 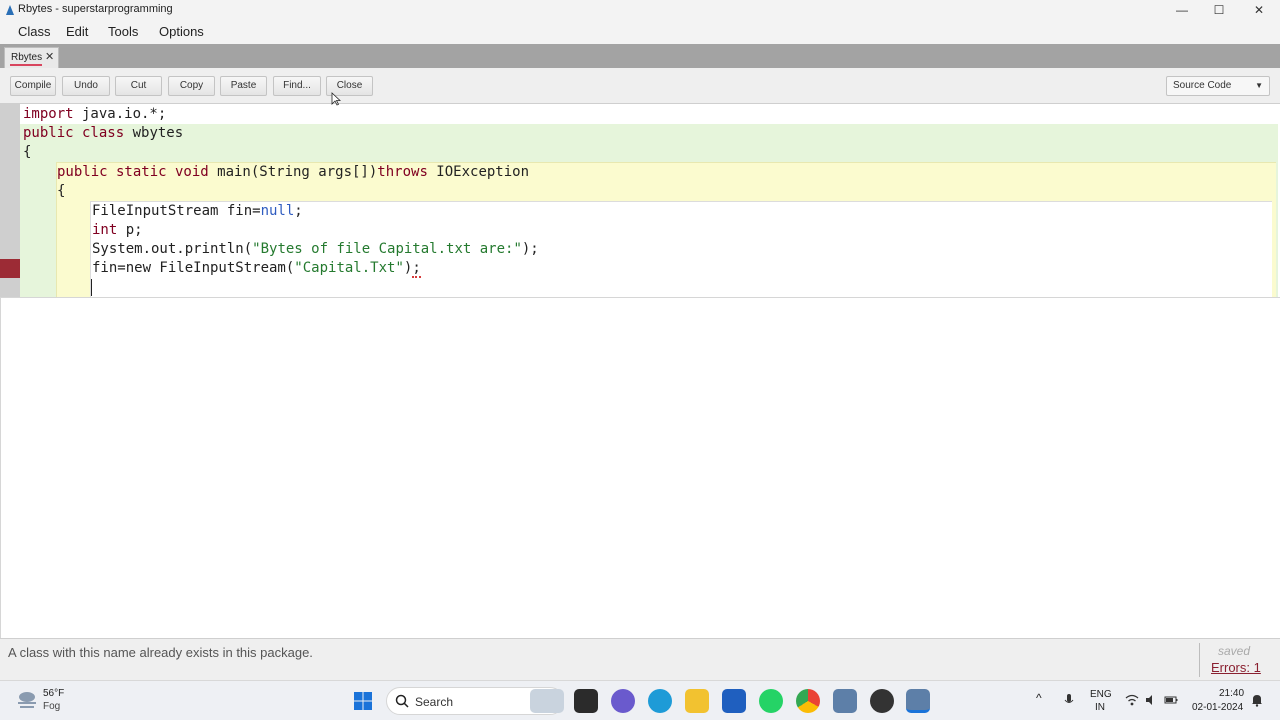 I want to click on code-token: );, so click(x=530, y=249).